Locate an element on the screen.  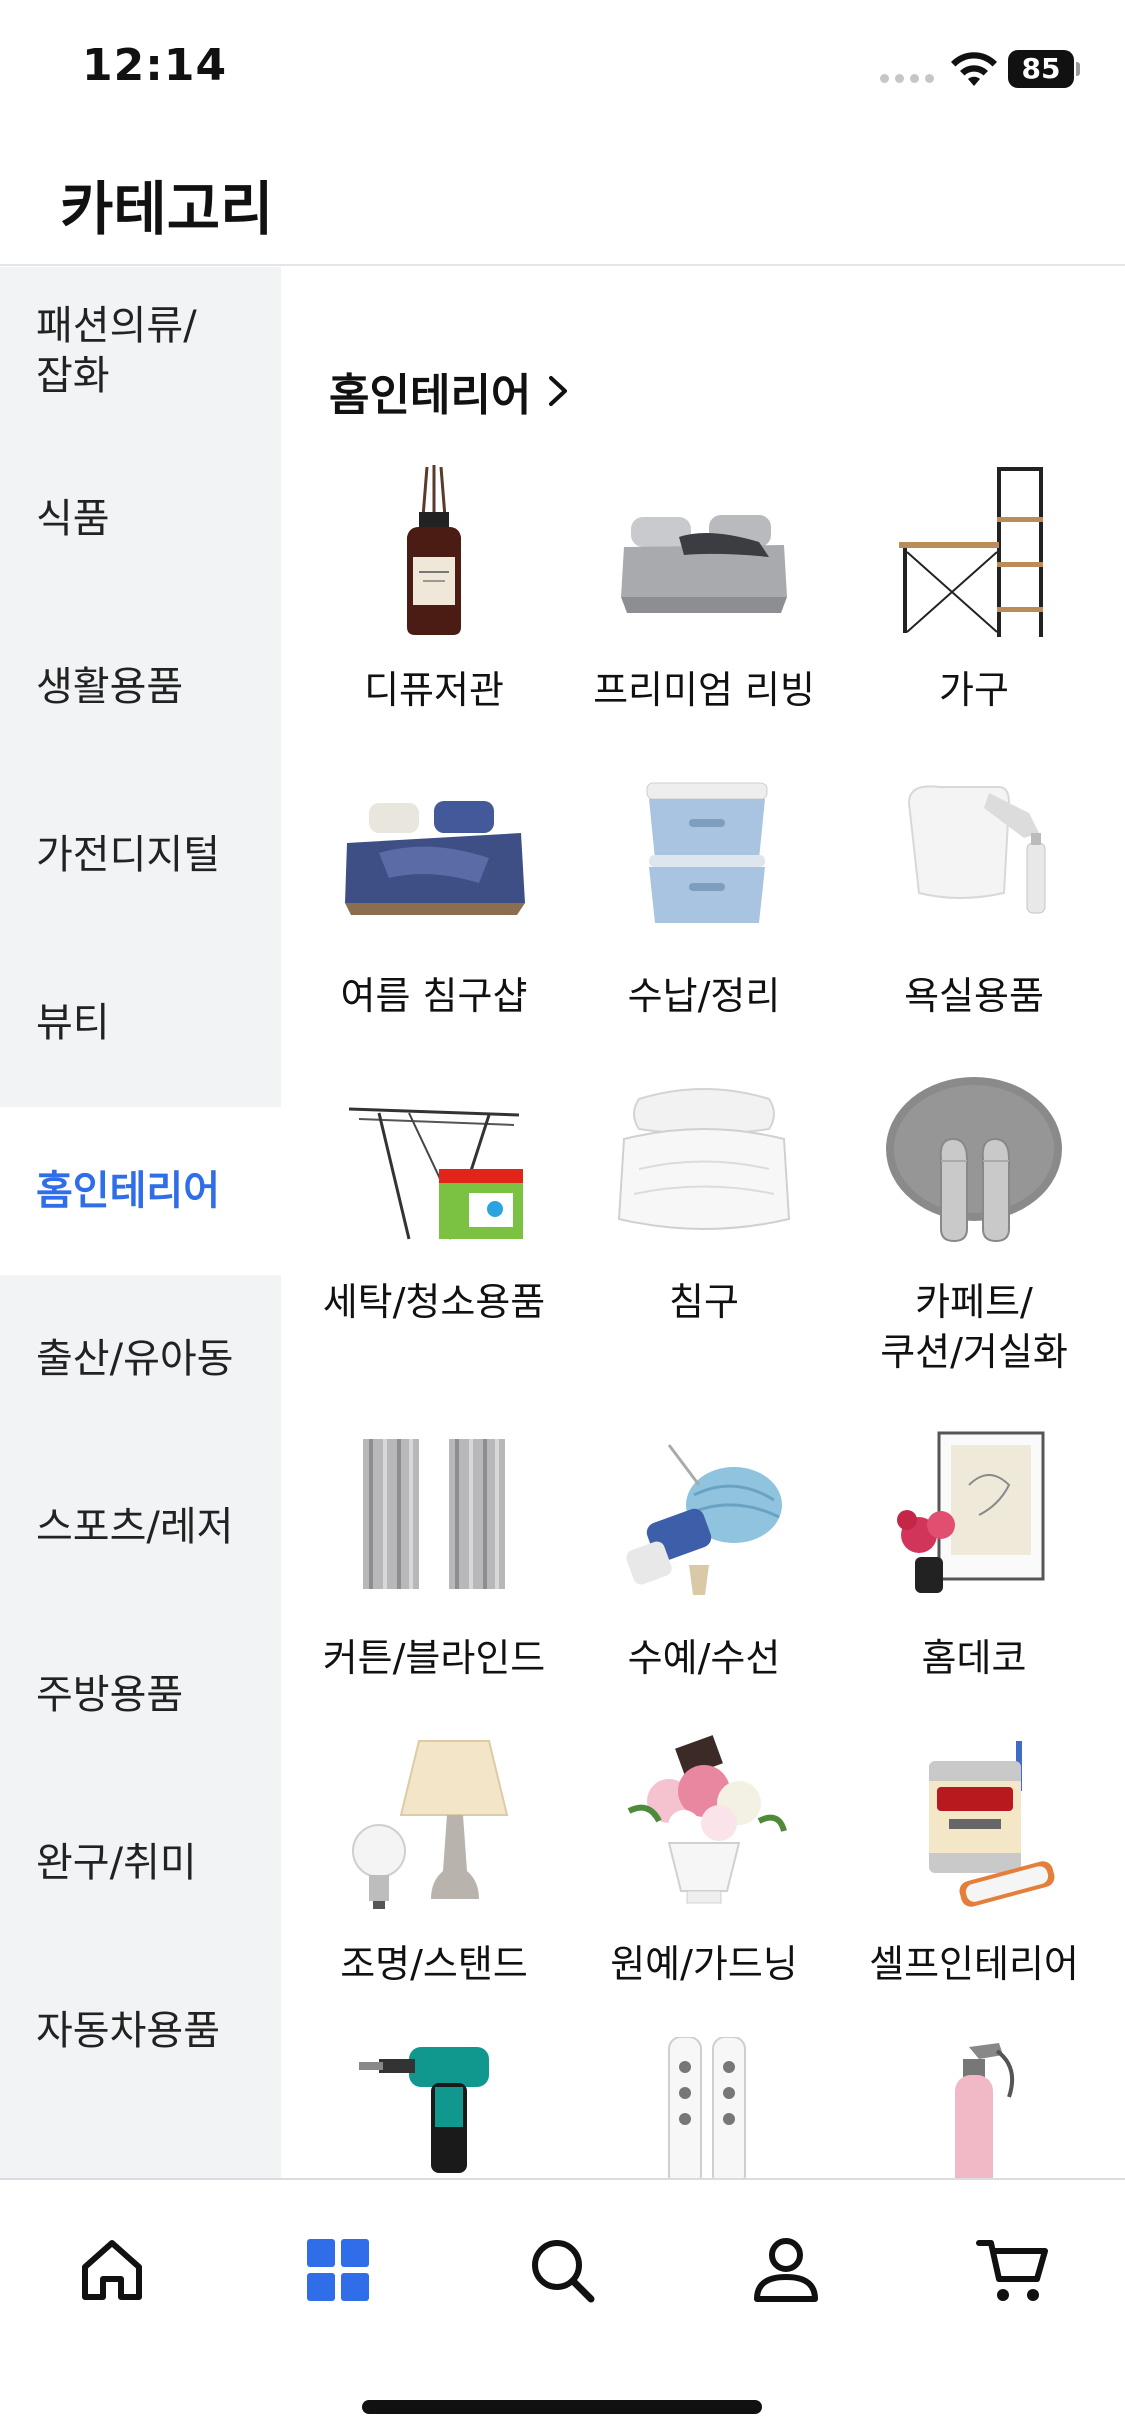
category-tile-sewing: 수예/수선 is located at coordinates (704, 1554).